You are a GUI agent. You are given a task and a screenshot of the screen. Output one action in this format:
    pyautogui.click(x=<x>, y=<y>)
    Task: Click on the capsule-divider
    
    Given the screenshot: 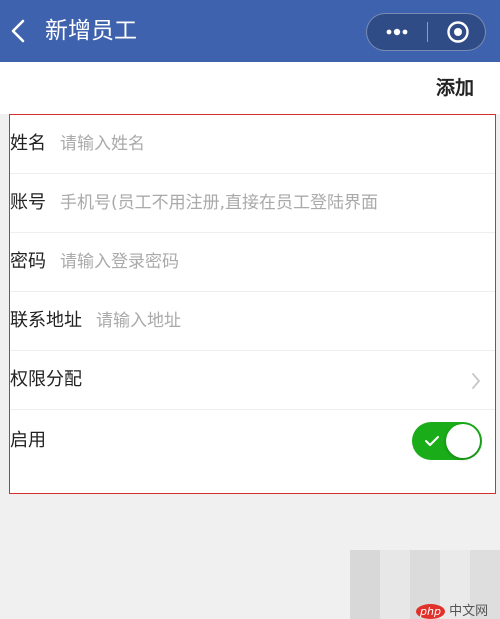 What is the action you would take?
    pyautogui.click(x=427, y=32)
    